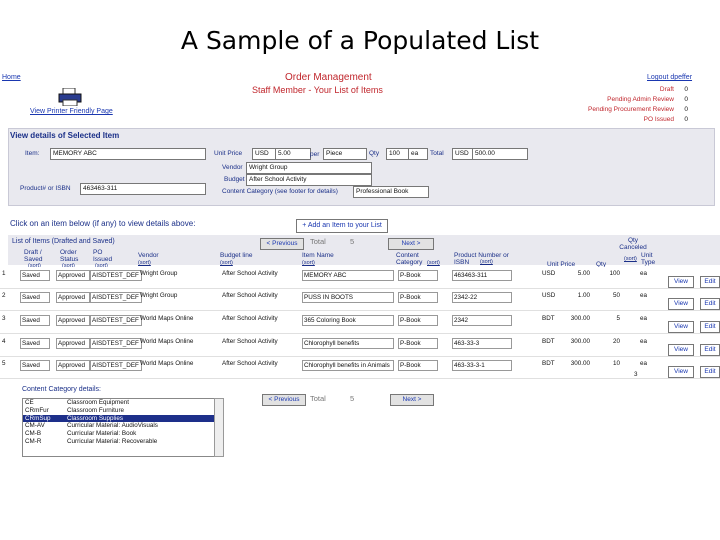 The height and width of the screenshot is (540, 720). Describe the element at coordinates (398, 154) in the screenshot. I see `qty-field: 100` at that location.